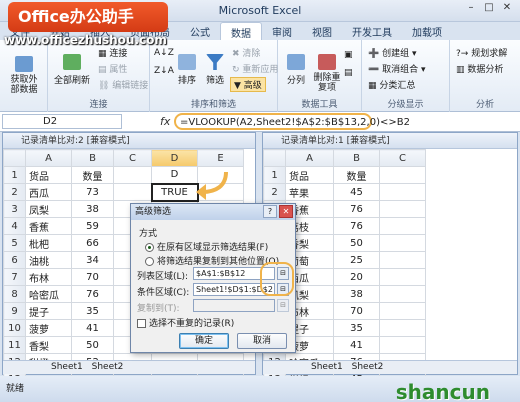 This screenshot has height=402, width=520. What do you see at coordinates (14, 226) in the screenshot?
I see `row-header: 4` at bounding box center [14, 226].